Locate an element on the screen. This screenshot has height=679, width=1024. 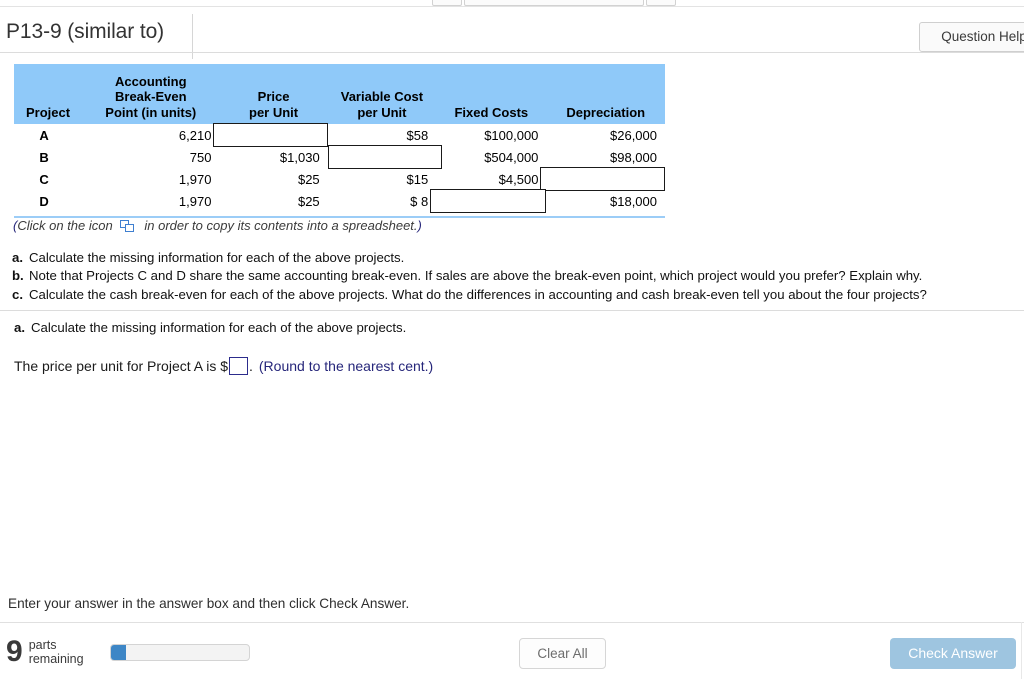
cell-price-per-unit-blank is located at coordinates (270, 135).